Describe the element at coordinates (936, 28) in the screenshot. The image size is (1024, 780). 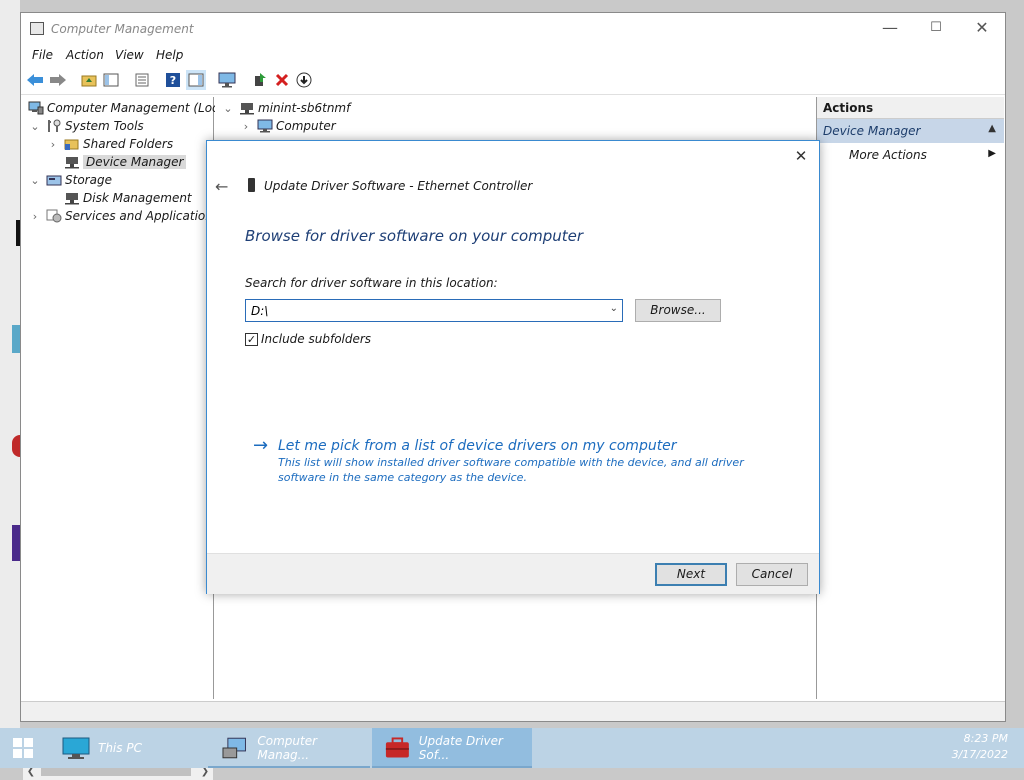
I see `maximize-button: ☐` at that location.